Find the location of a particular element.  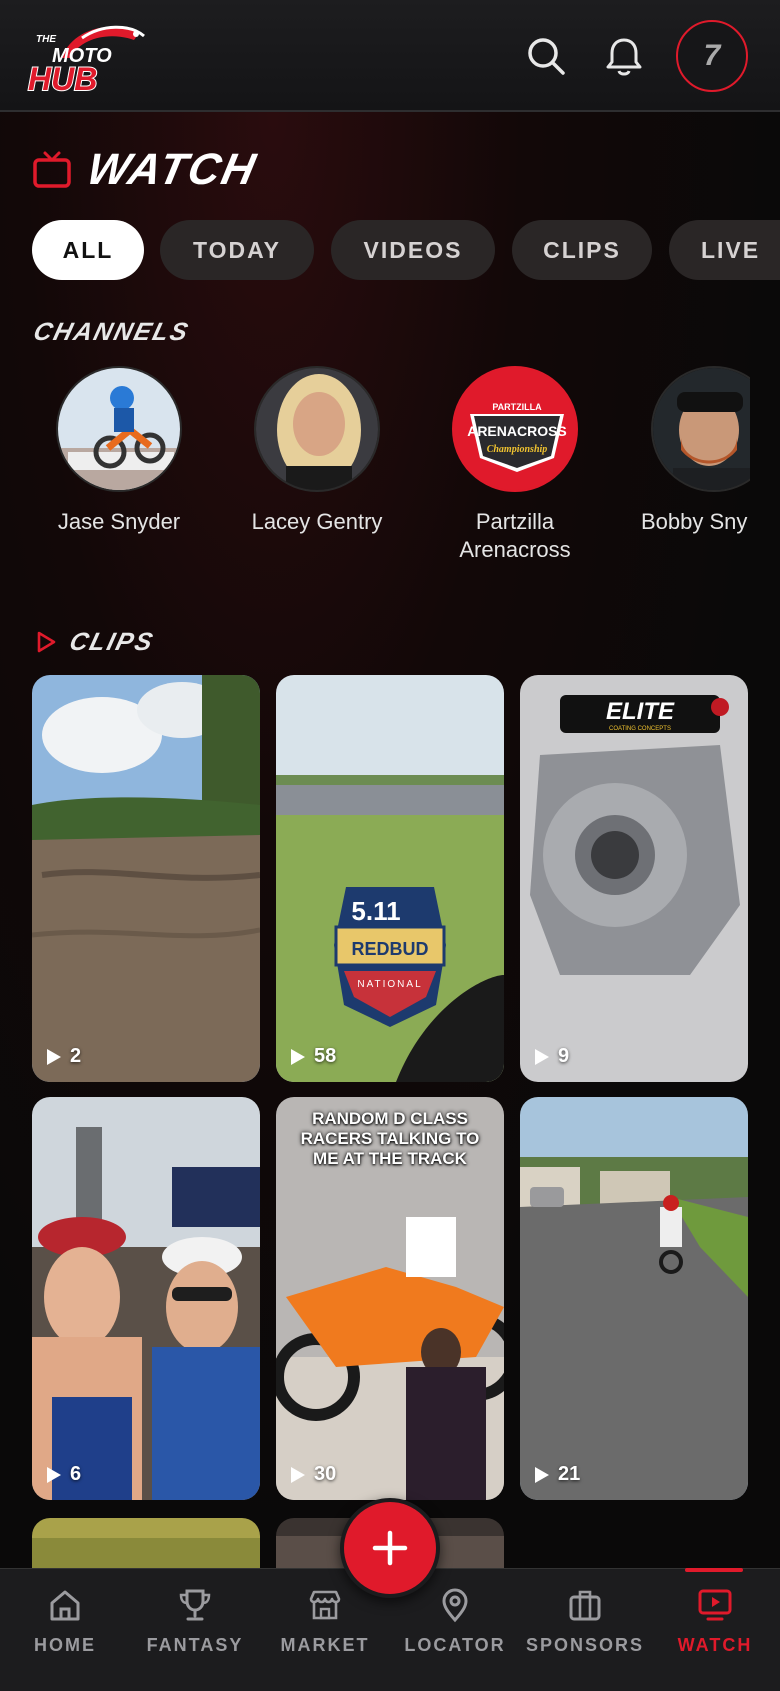

tv-icon is located at coordinates (52, 169).